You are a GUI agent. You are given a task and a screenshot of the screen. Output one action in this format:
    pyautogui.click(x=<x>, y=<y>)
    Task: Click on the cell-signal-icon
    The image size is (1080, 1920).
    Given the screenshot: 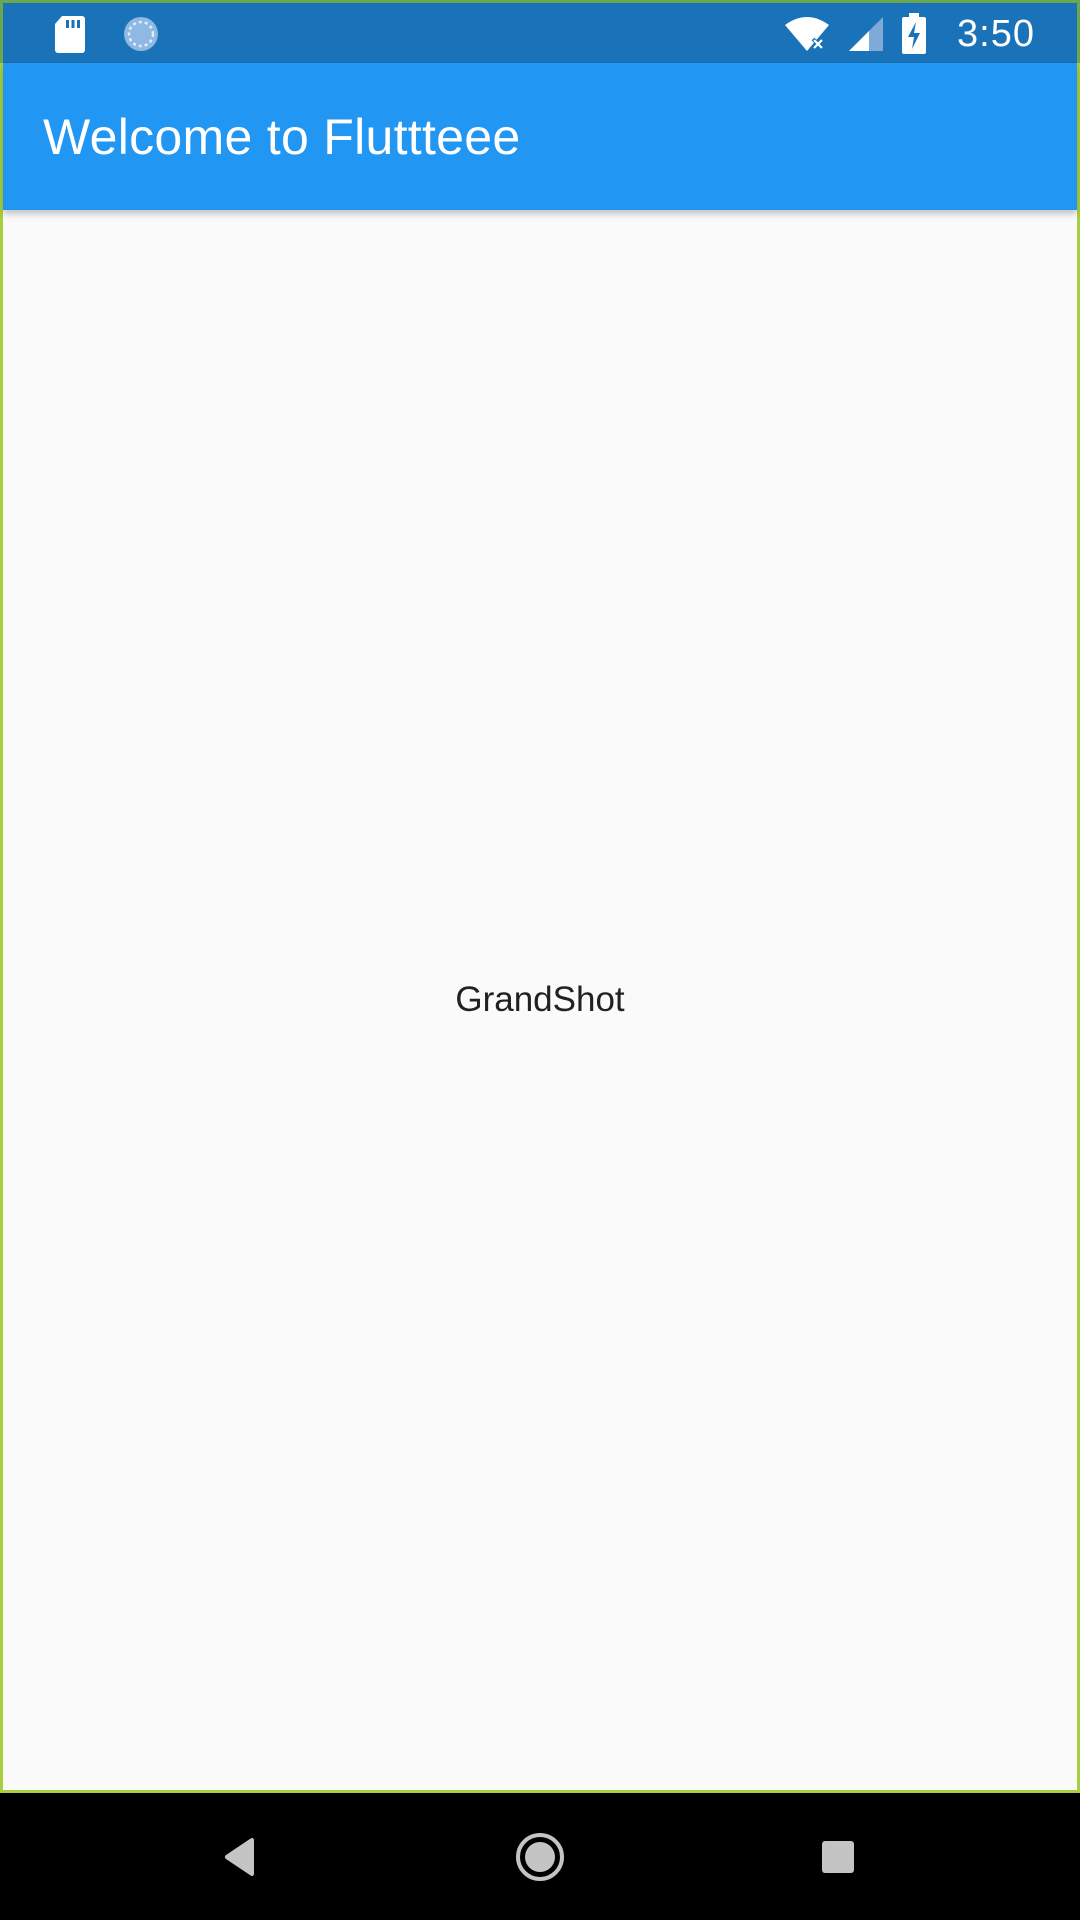 What is the action you would take?
    pyautogui.click(x=866, y=34)
    